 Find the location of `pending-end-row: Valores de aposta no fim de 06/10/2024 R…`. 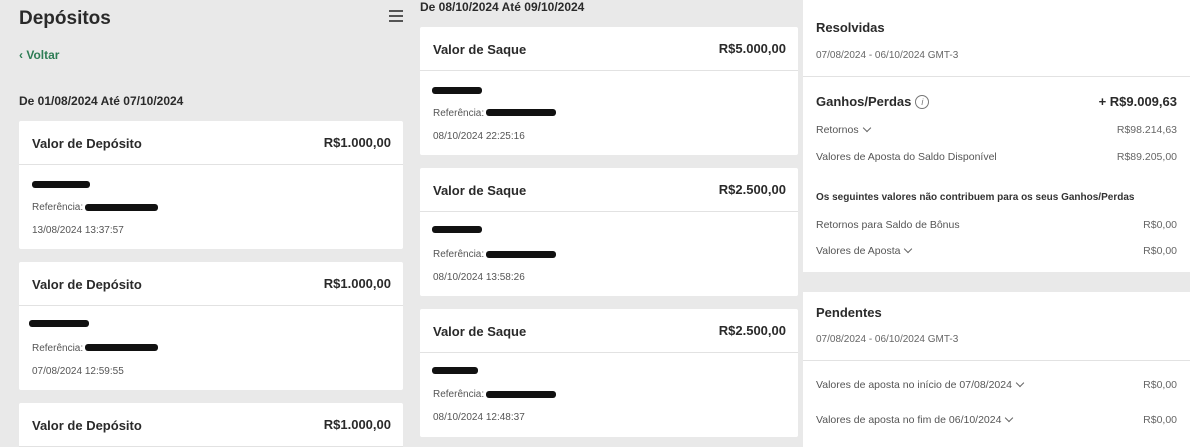

pending-end-row: Valores de aposta no fim de 06/10/2024 R… is located at coordinates (996, 419).